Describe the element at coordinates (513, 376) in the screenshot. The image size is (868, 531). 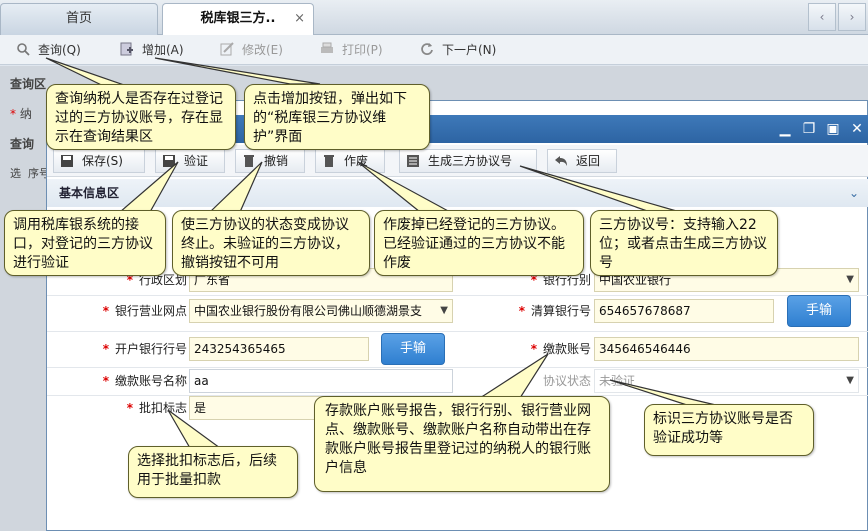
I see `connector-account-report` at that location.